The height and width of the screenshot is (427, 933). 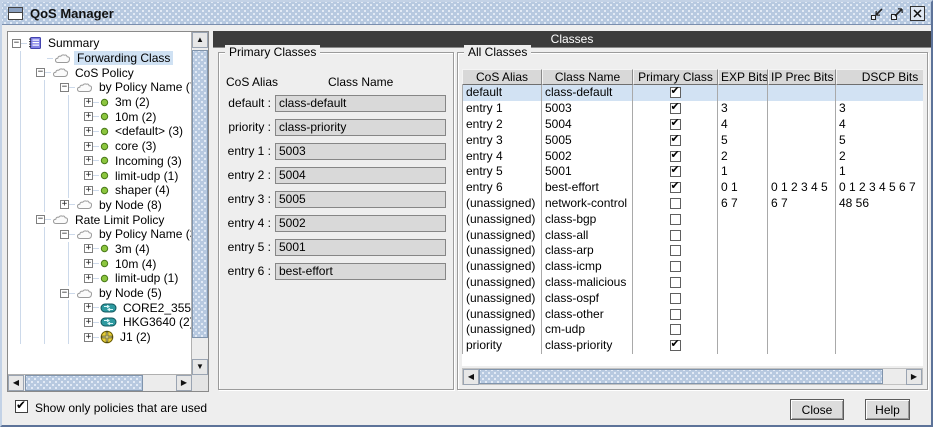 What do you see at coordinates (101, 293) in the screenshot?
I see `tree-item-by-node-5: − by Node (5)` at bounding box center [101, 293].